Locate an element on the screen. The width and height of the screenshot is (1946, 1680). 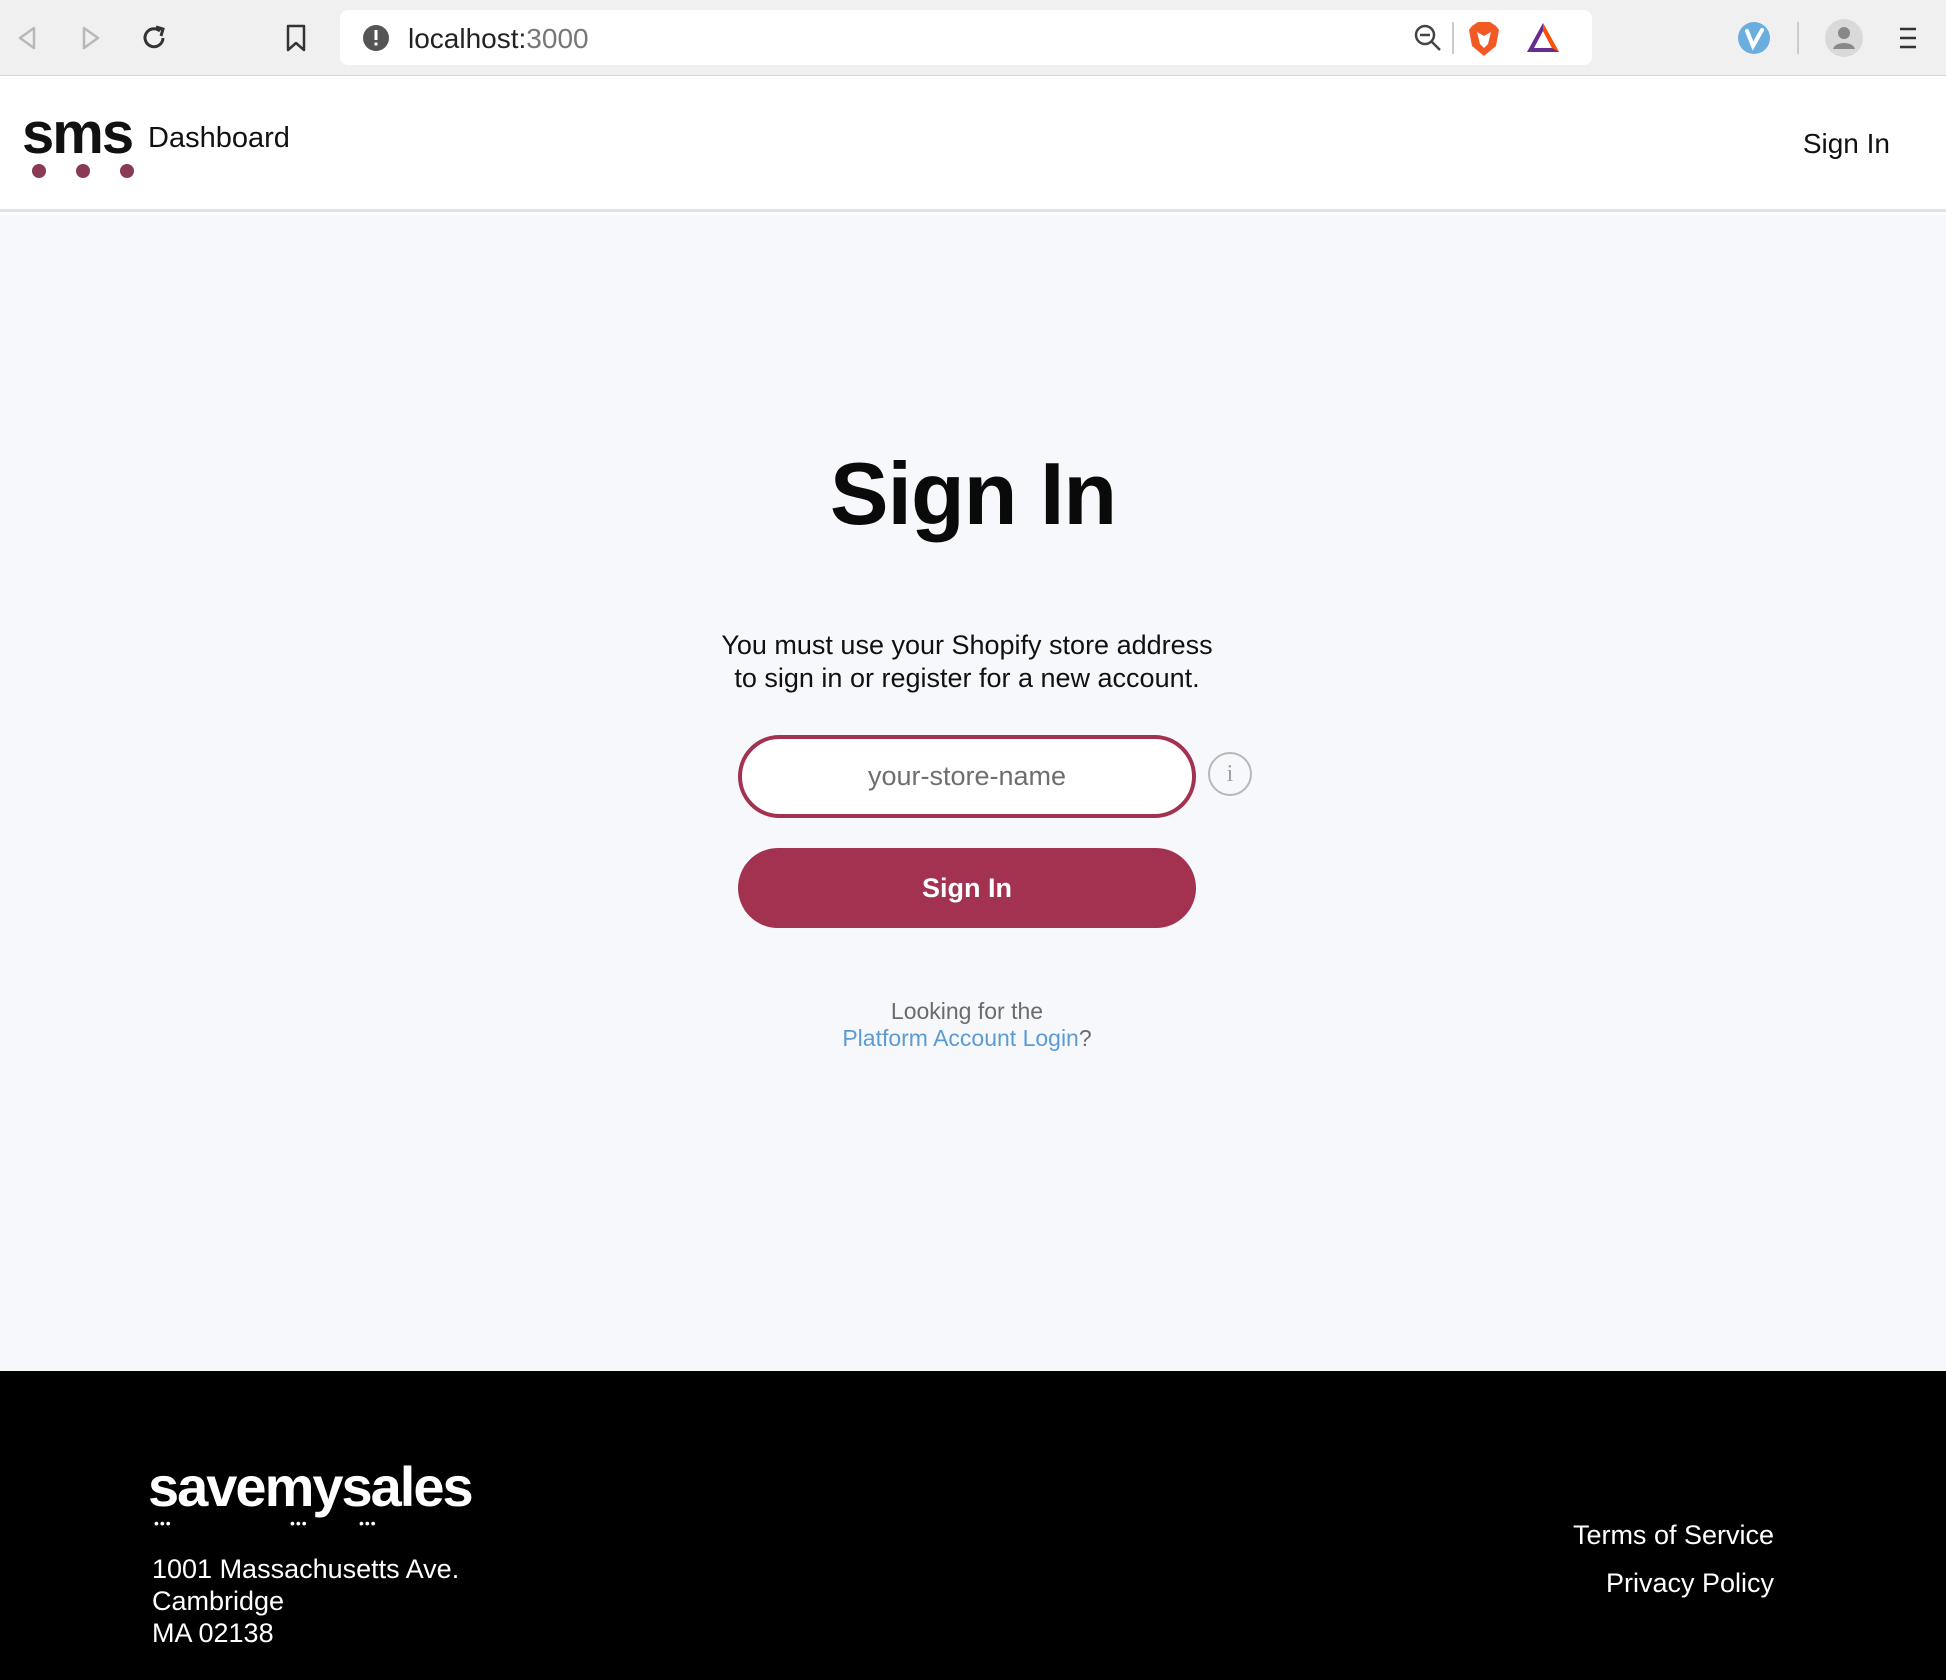
reload-button is located at coordinates (154, 38).